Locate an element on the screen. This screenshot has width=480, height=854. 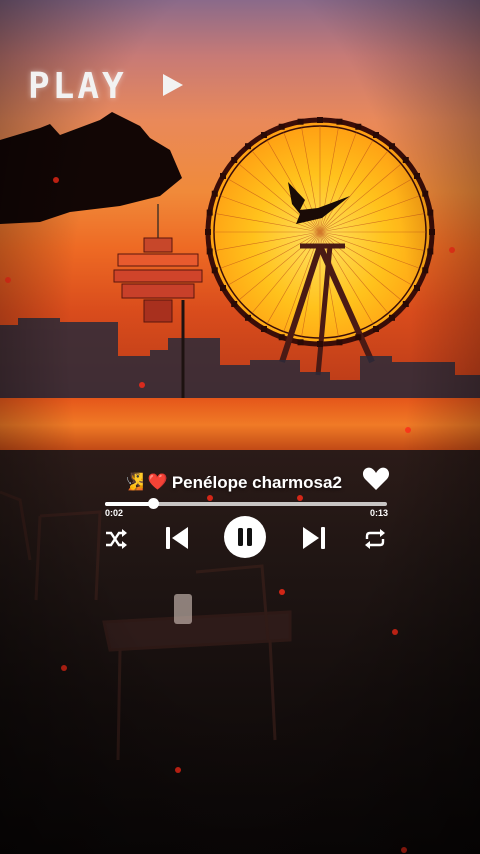
track-info: 🧏 ❤️ Penélope charmosa2 is located at coordinates (233, 483).